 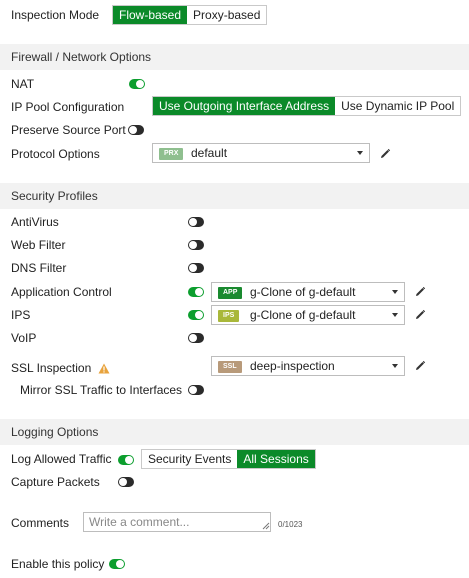 What do you see at coordinates (38, 245) in the screenshot?
I see `web-filter-label: Web Filter` at bounding box center [38, 245].